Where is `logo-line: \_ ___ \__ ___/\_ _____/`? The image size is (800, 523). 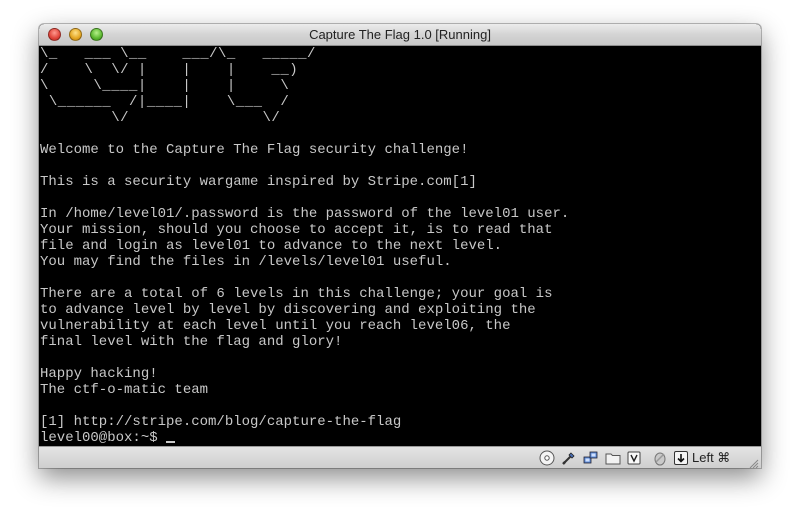
logo-line: \_ ___ \__ ___/\_ _____/ is located at coordinates (178, 54).